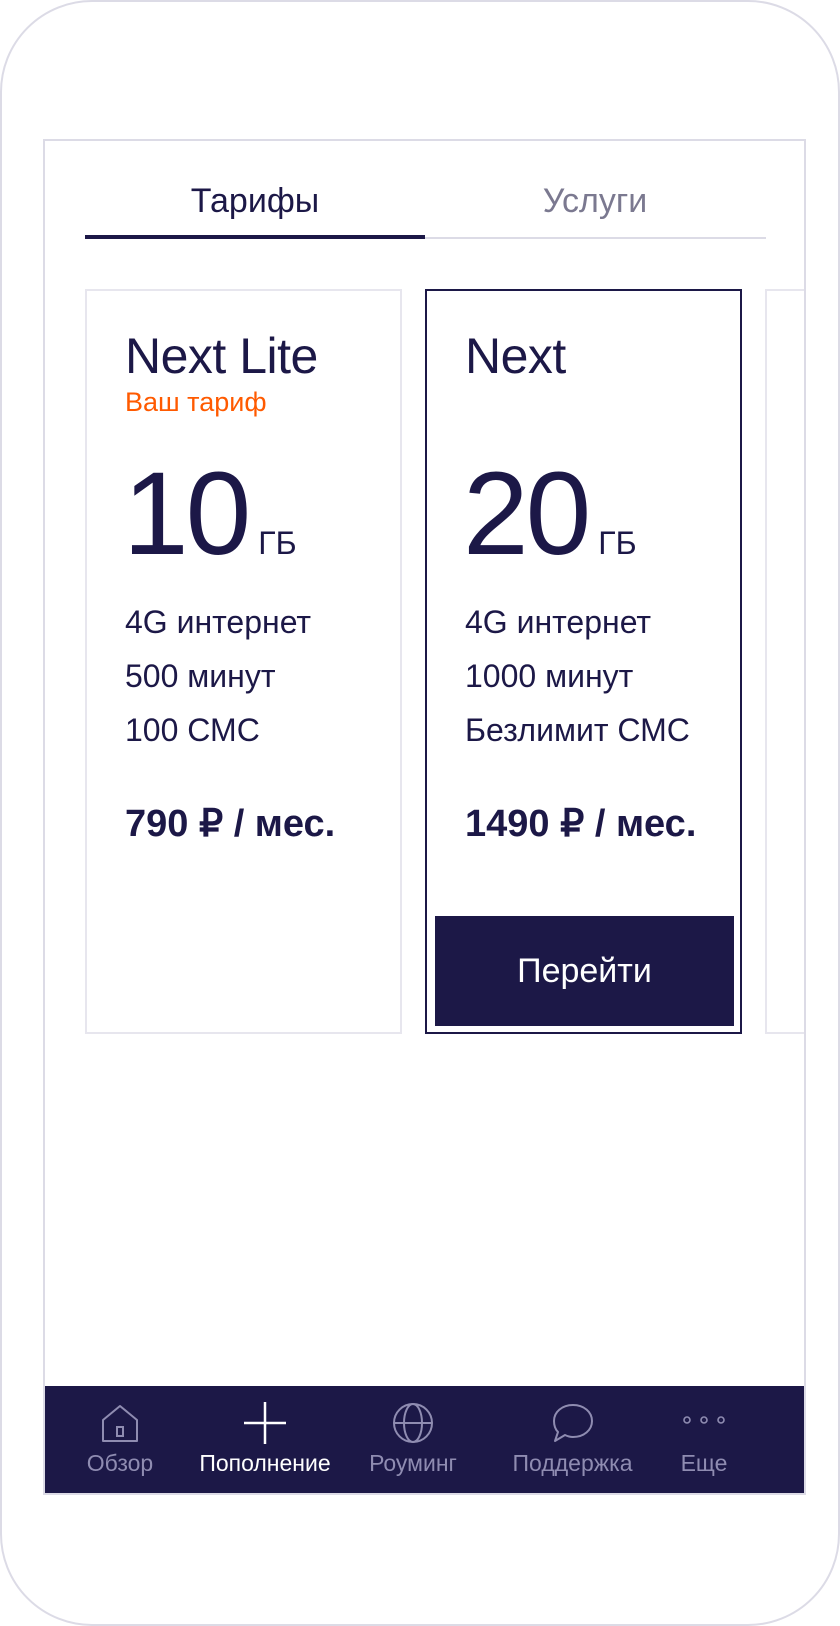 This screenshot has height=1626, width=840. Describe the element at coordinates (595, 205) in the screenshot. I see `tab-services: Услуги` at that location.